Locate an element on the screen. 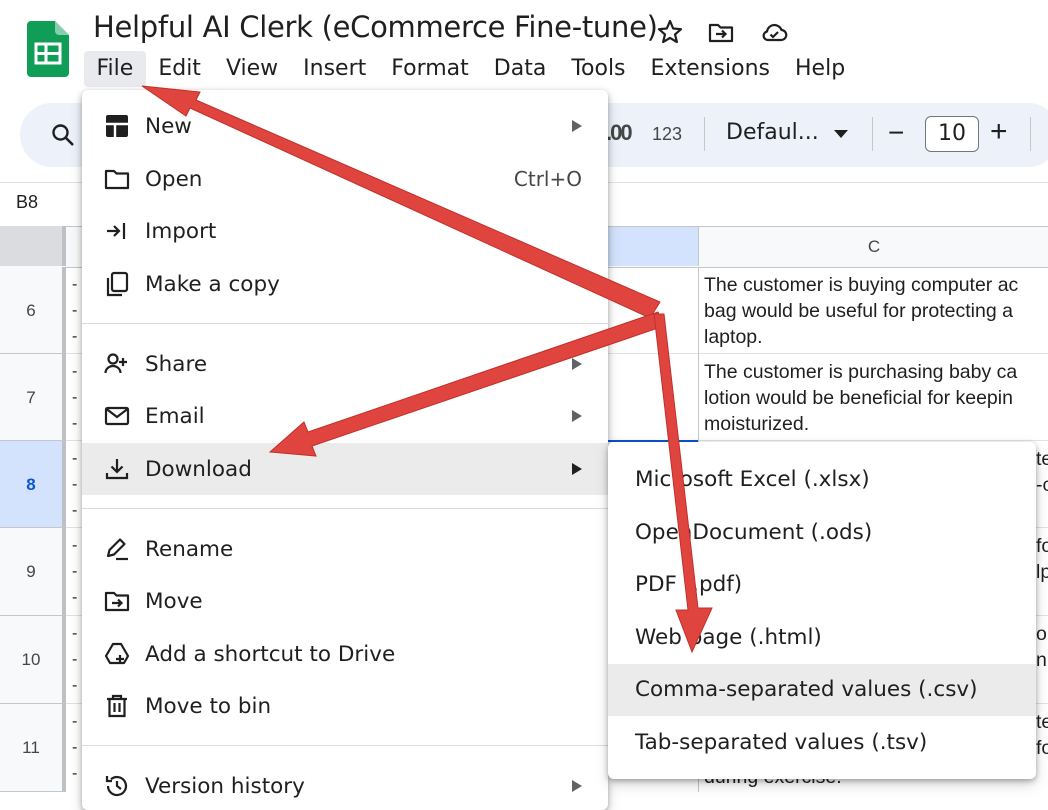 The height and width of the screenshot is (810, 1048). import-icon is located at coordinates (116, 231).